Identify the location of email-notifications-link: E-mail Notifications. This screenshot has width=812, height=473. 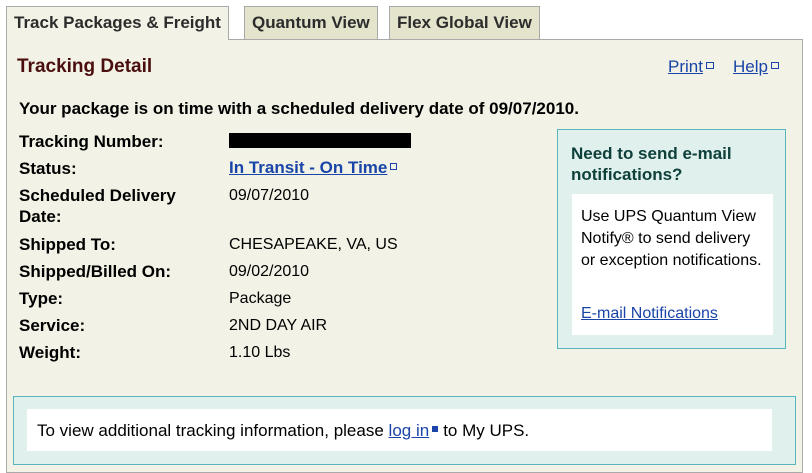
(649, 314).